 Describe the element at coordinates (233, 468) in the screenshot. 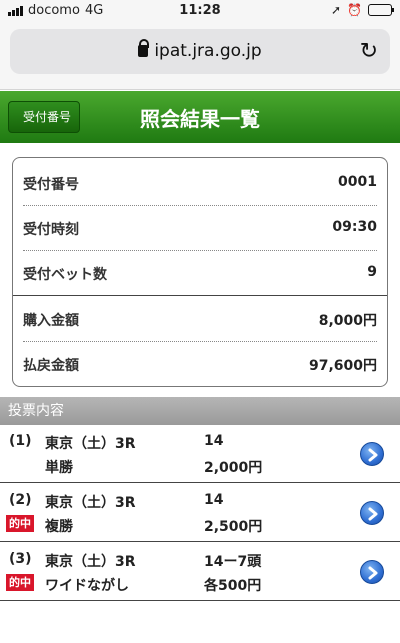

I see `bet-amount: 2,000円` at that location.